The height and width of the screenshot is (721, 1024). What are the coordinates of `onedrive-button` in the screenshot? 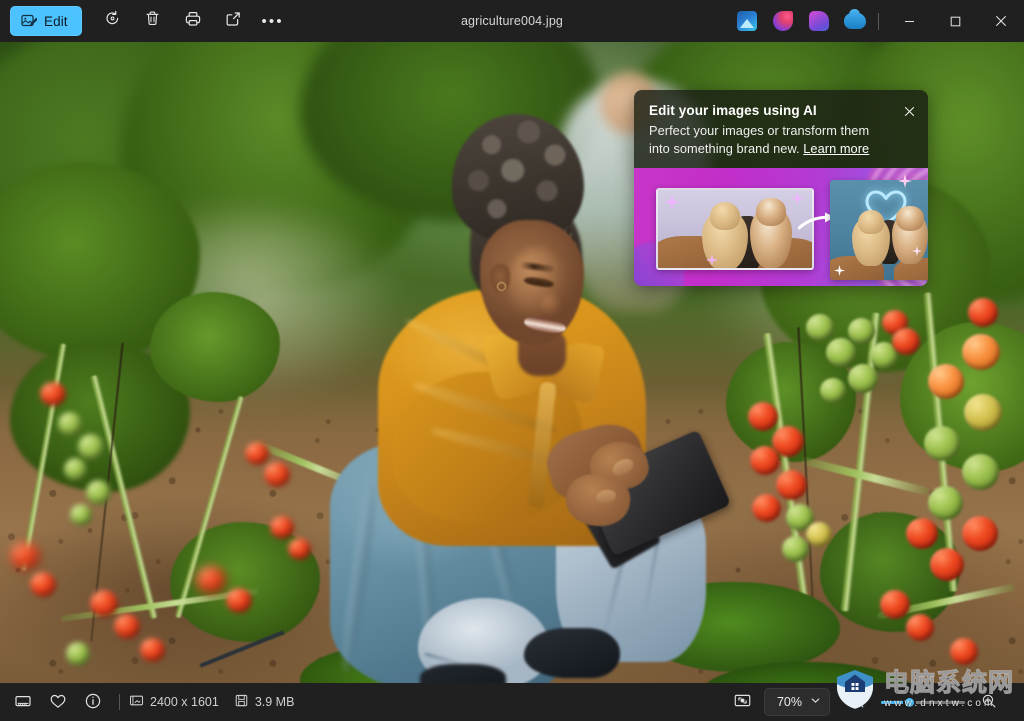 It's located at (855, 21).